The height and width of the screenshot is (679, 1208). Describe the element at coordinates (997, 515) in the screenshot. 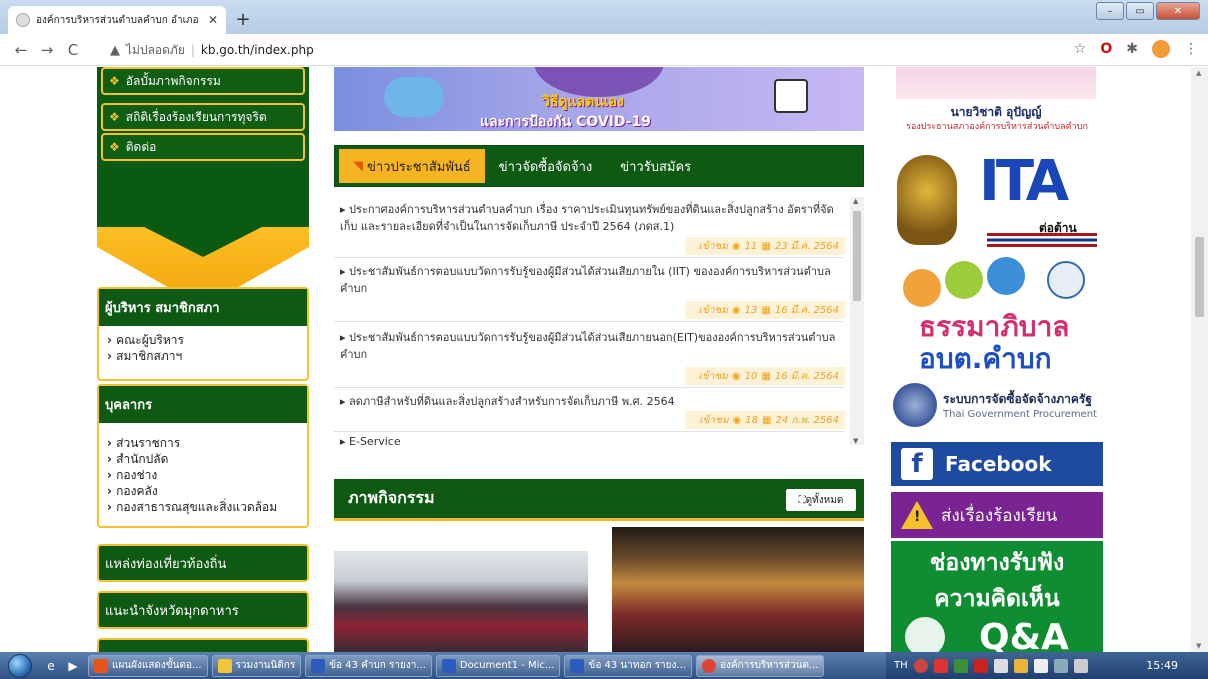

I see `complaint-button: ! ส่งเรื่องร้องเรียน` at that location.